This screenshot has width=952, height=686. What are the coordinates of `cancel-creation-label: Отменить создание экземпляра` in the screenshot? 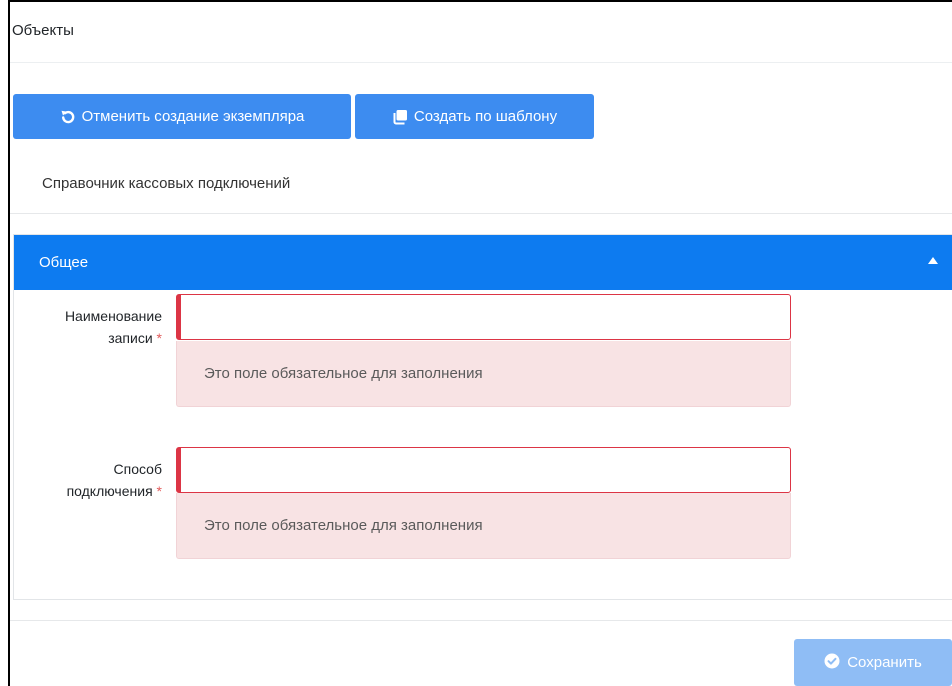 It's located at (193, 116).